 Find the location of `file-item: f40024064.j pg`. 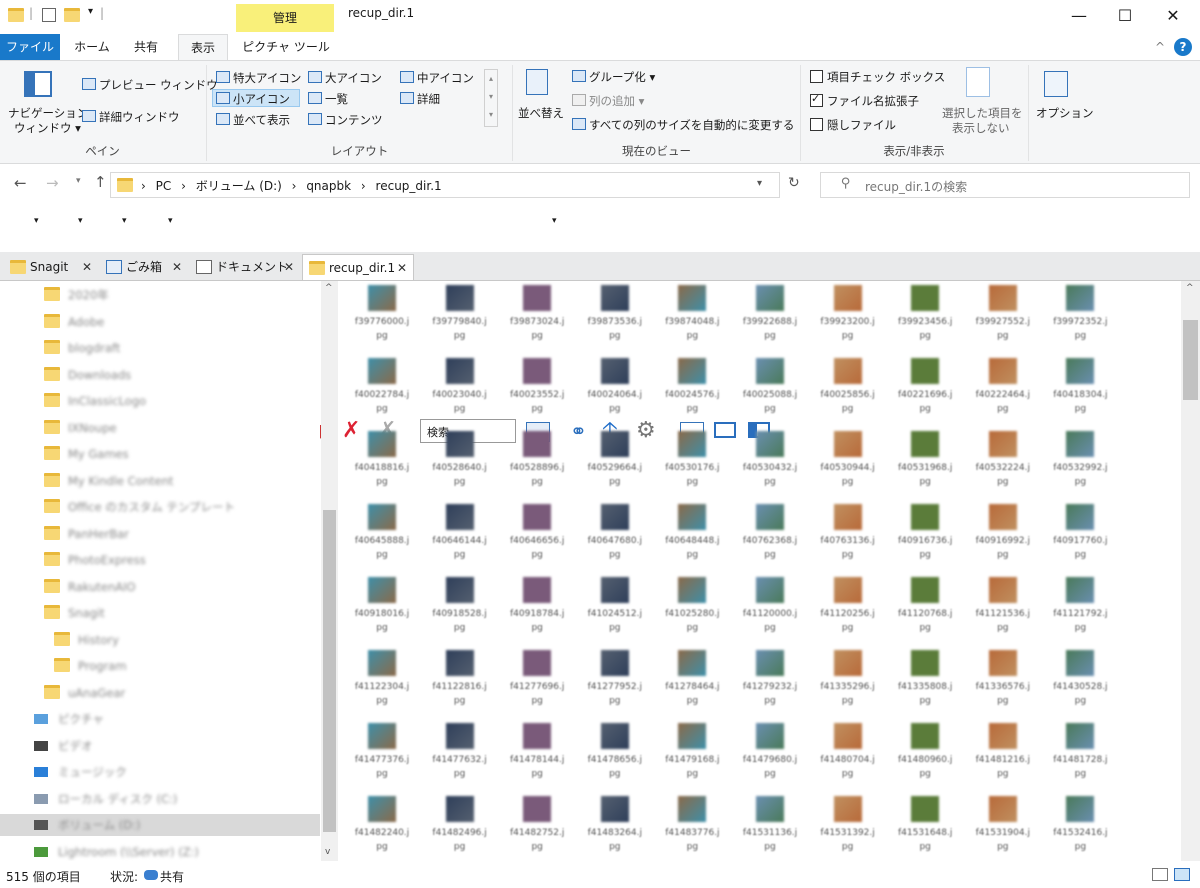

file-item: f40024064.j pg is located at coordinates (615, 390).